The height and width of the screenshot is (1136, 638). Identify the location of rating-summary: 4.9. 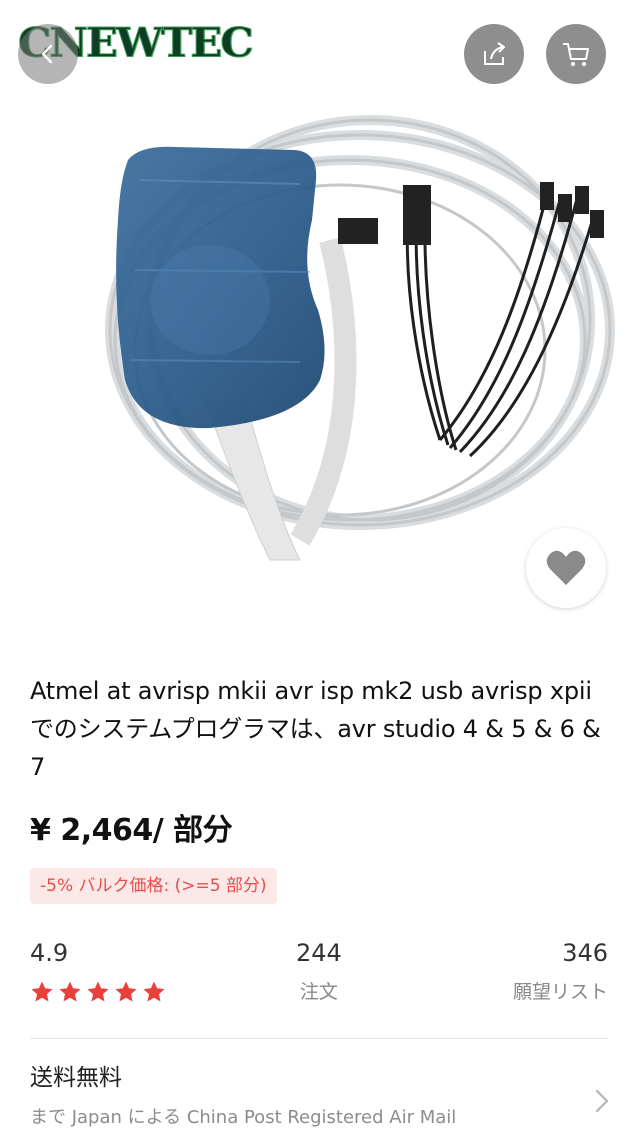
(98, 970).